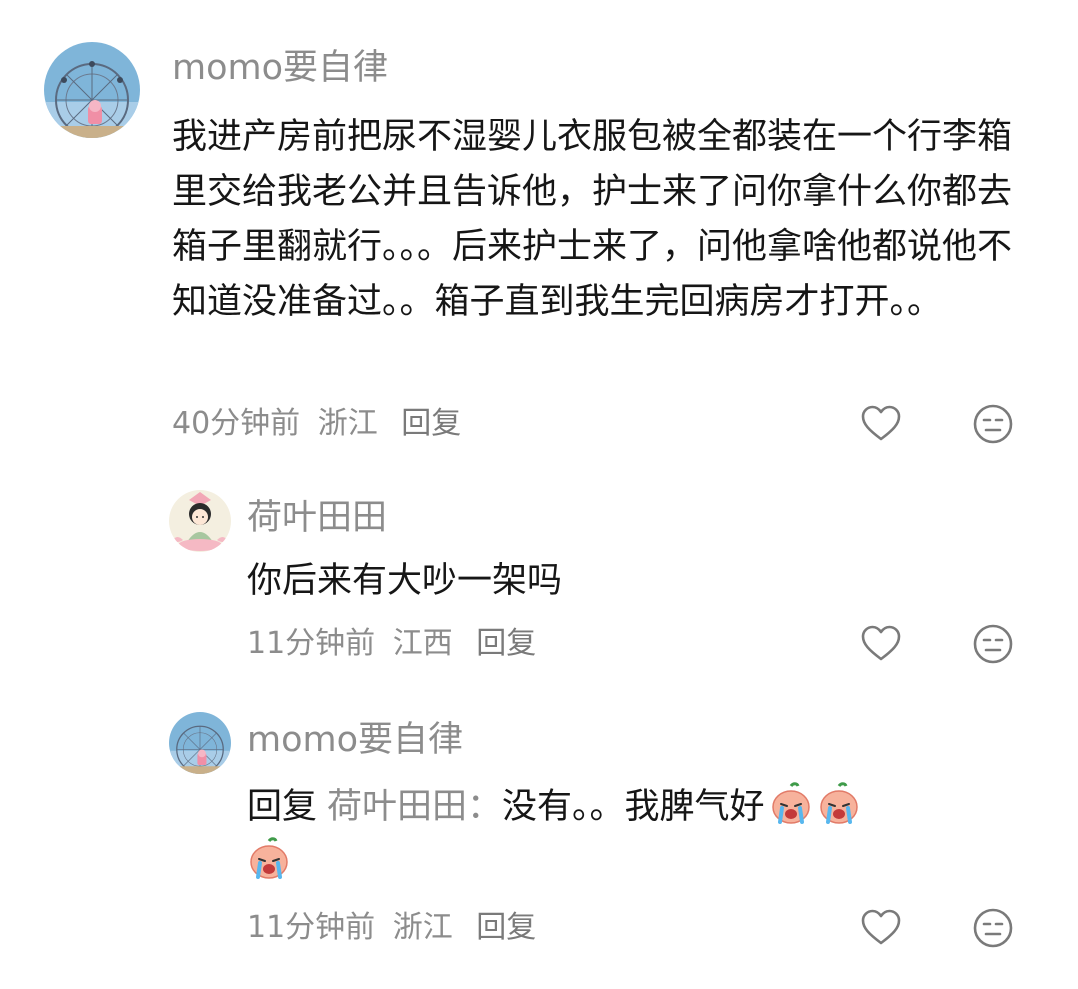 This screenshot has height=989, width=1078. What do you see at coordinates (405, 581) in the screenshot?
I see `comment-text: 你后来有大吵一架吗` at bounding box center [405, 581].